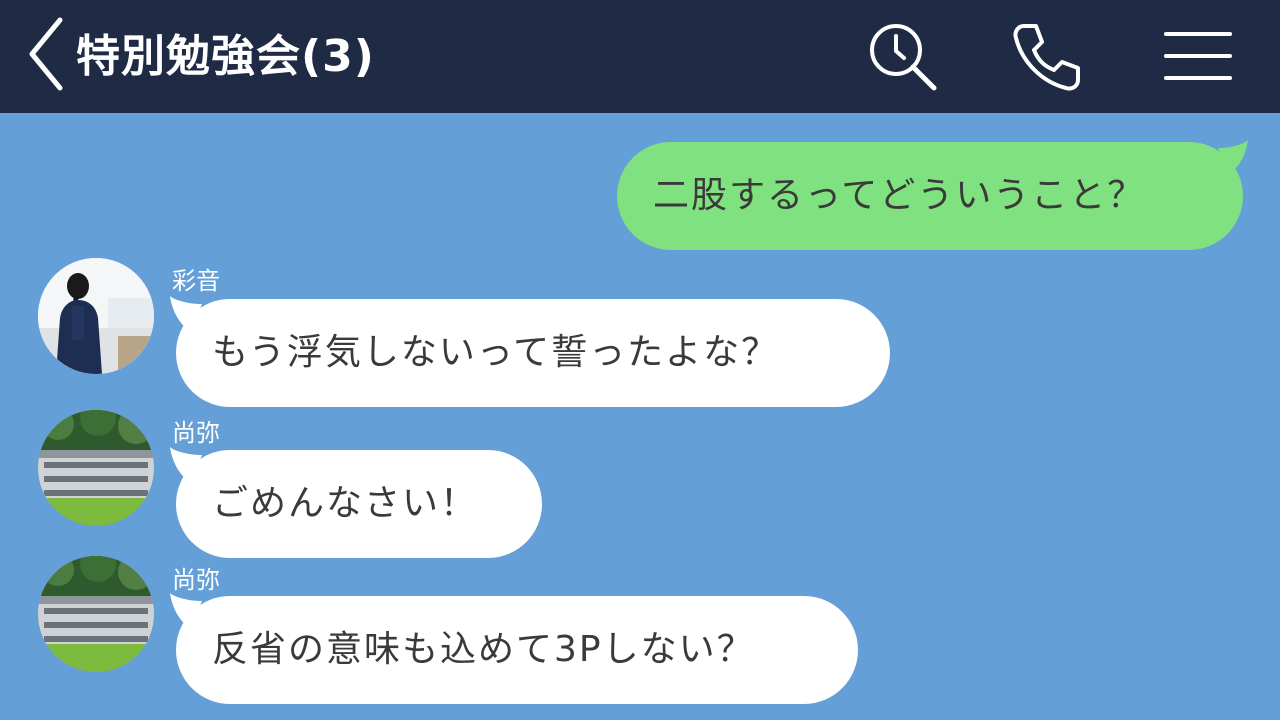  I want to click on avatar-photo-woman, so click(96, 316).